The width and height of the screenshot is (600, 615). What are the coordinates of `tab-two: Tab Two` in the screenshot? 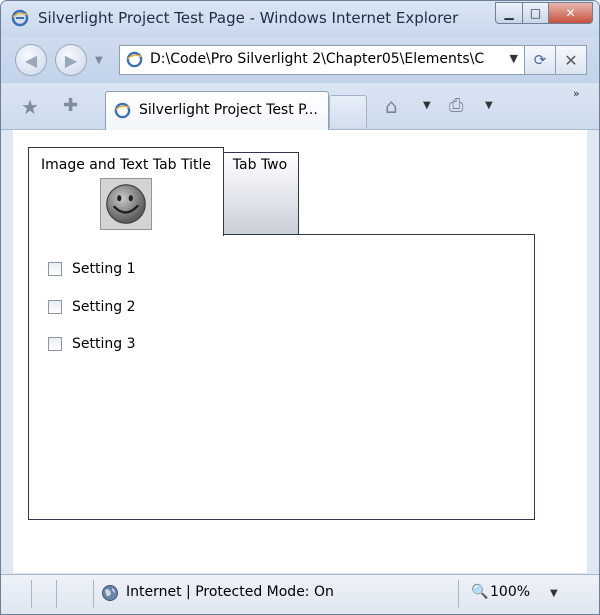 It's located at (260, 193).